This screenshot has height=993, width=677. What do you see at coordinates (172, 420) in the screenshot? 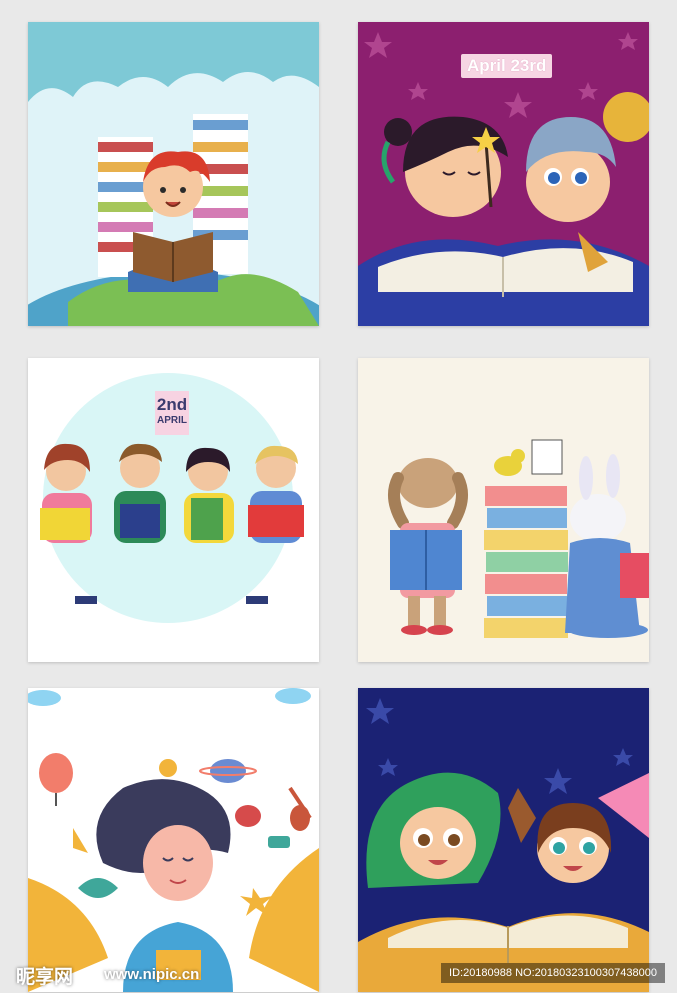
I see `date-month: APRIL` at bounding box center [172, 420].